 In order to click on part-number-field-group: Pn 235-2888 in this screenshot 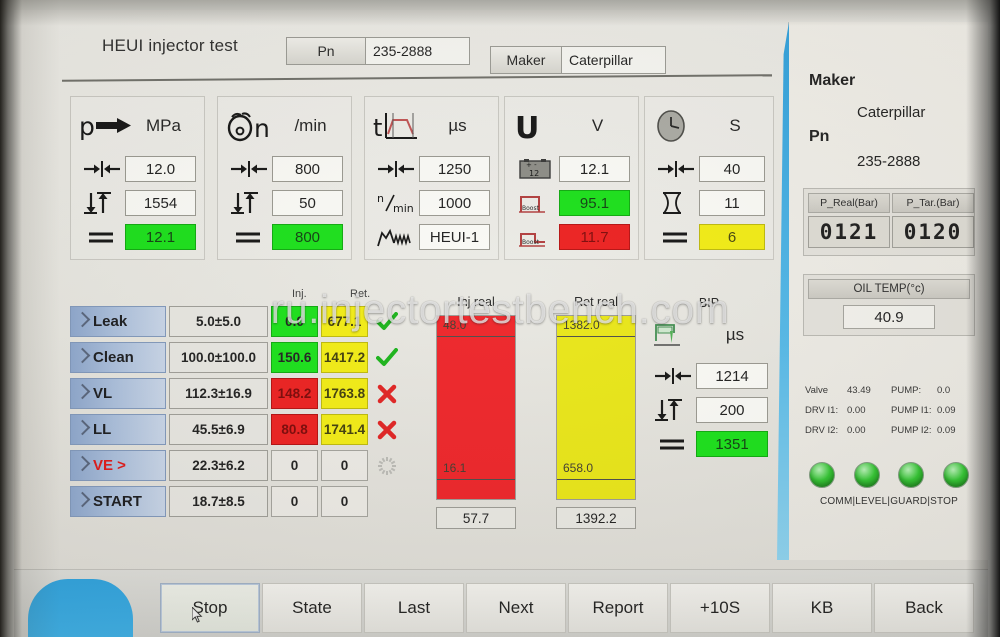, I will do `click(378, 51)`.